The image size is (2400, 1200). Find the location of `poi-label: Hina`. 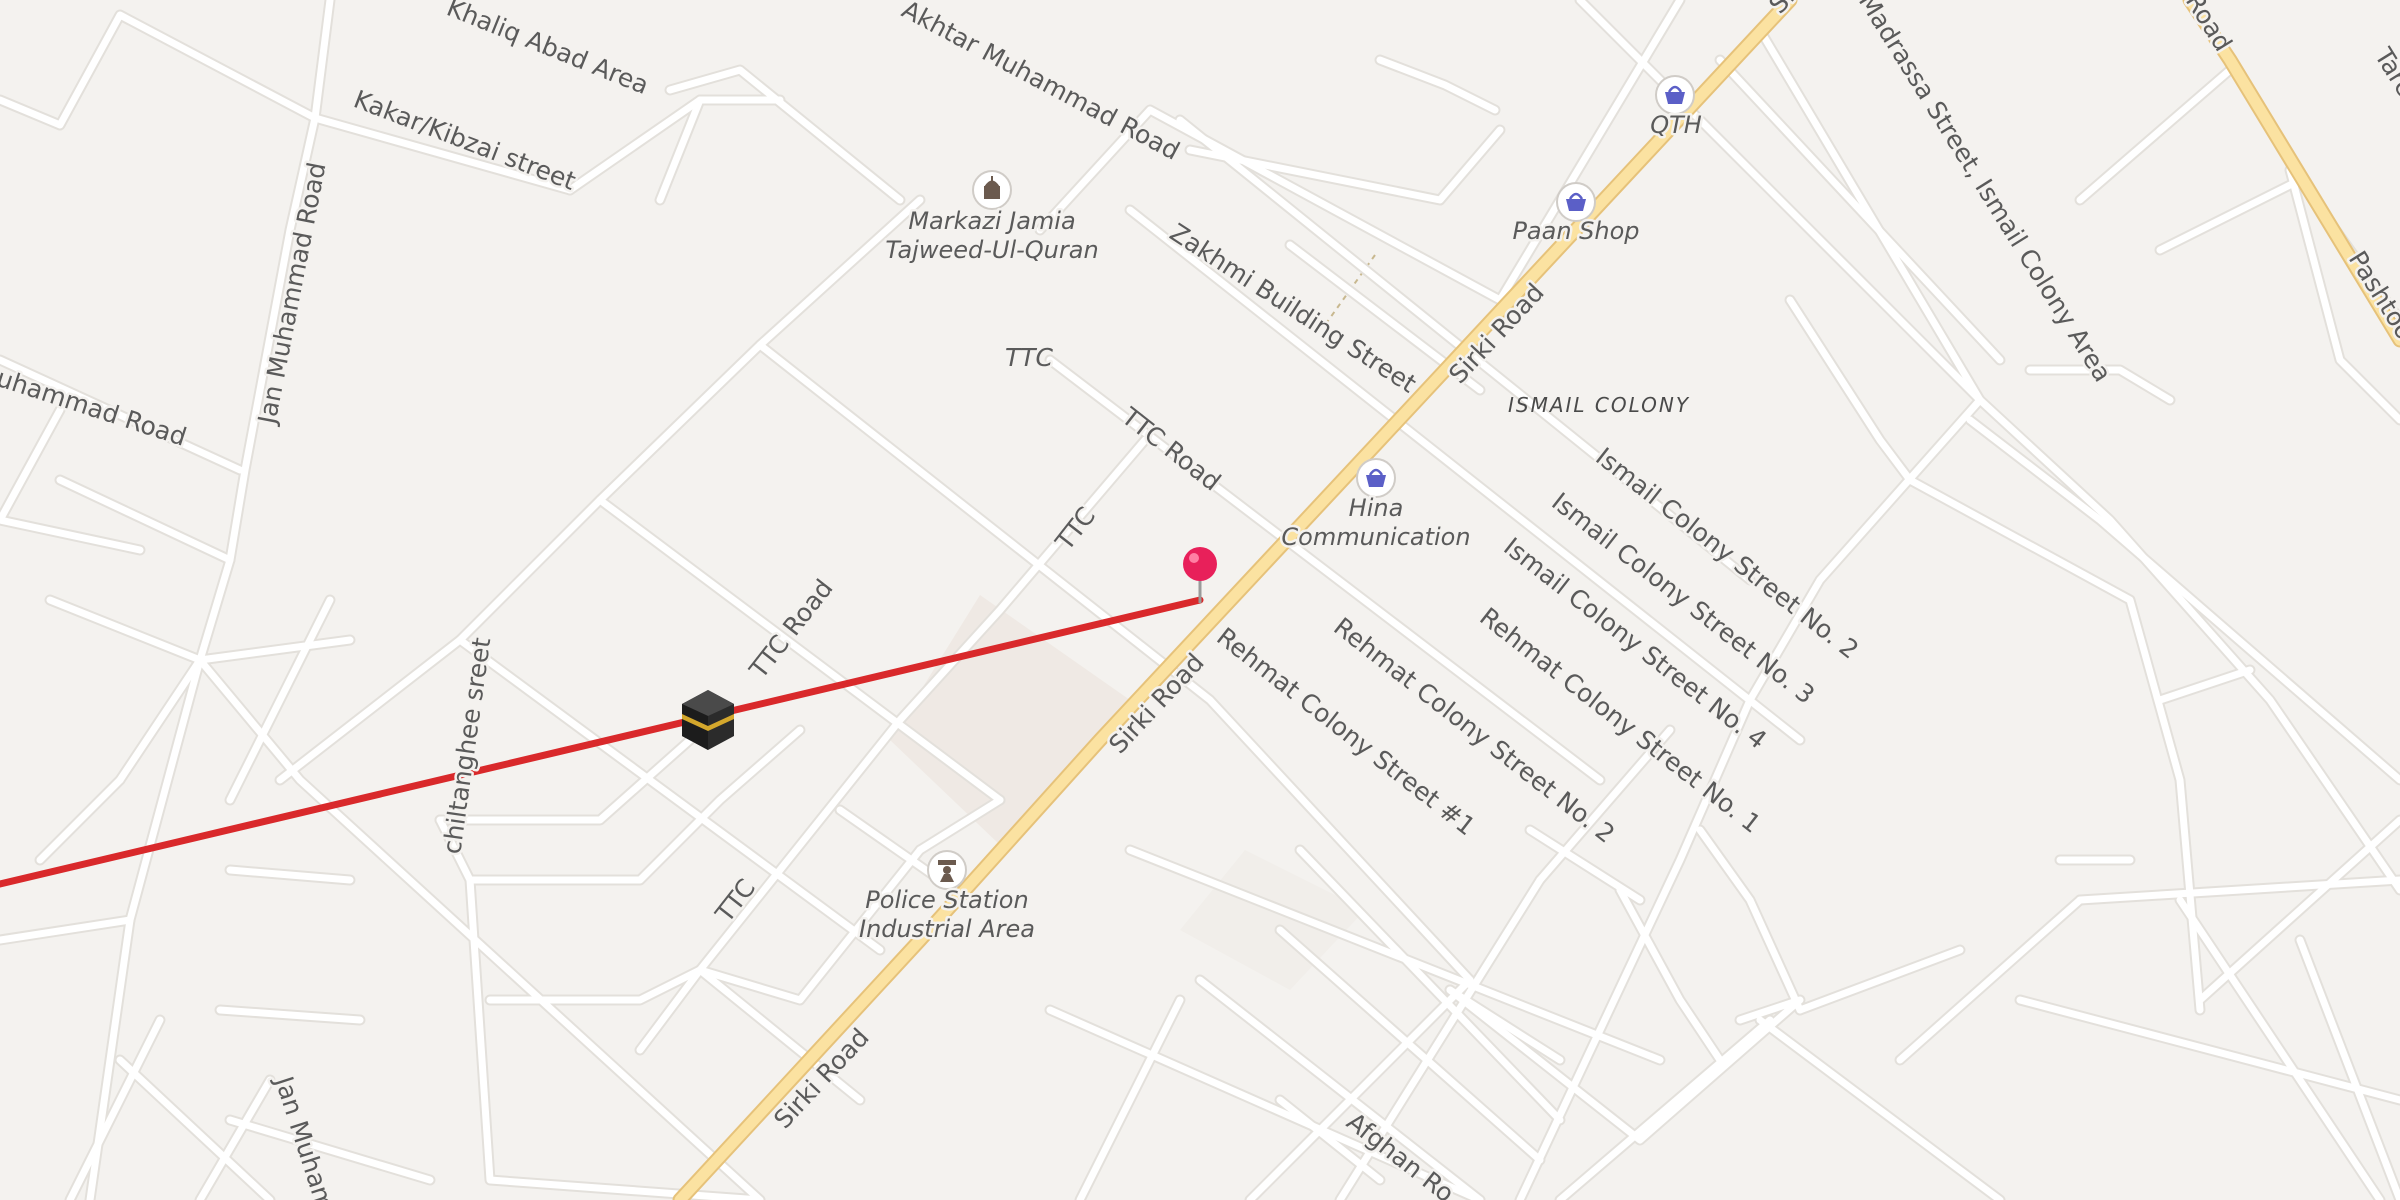

poi-label: Hina is located at coordinates (1376, 508).